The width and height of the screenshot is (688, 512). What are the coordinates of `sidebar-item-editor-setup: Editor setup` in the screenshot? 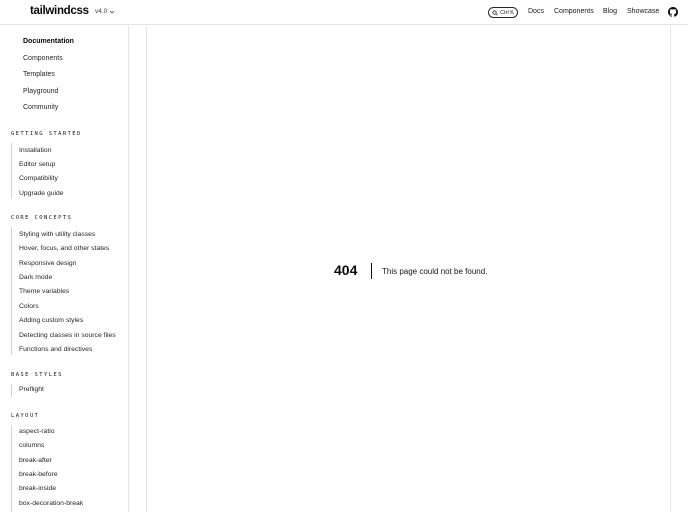 It's located at (37, 164).